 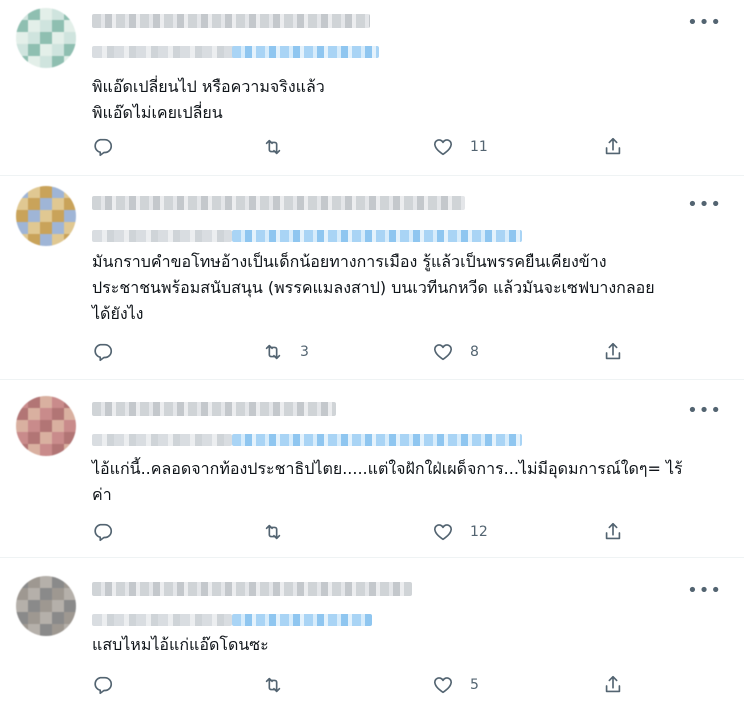 What do you see at coordinates (474, 685) in the screenshot?
I see `like-count: 5` at bounding box center [474, 685].